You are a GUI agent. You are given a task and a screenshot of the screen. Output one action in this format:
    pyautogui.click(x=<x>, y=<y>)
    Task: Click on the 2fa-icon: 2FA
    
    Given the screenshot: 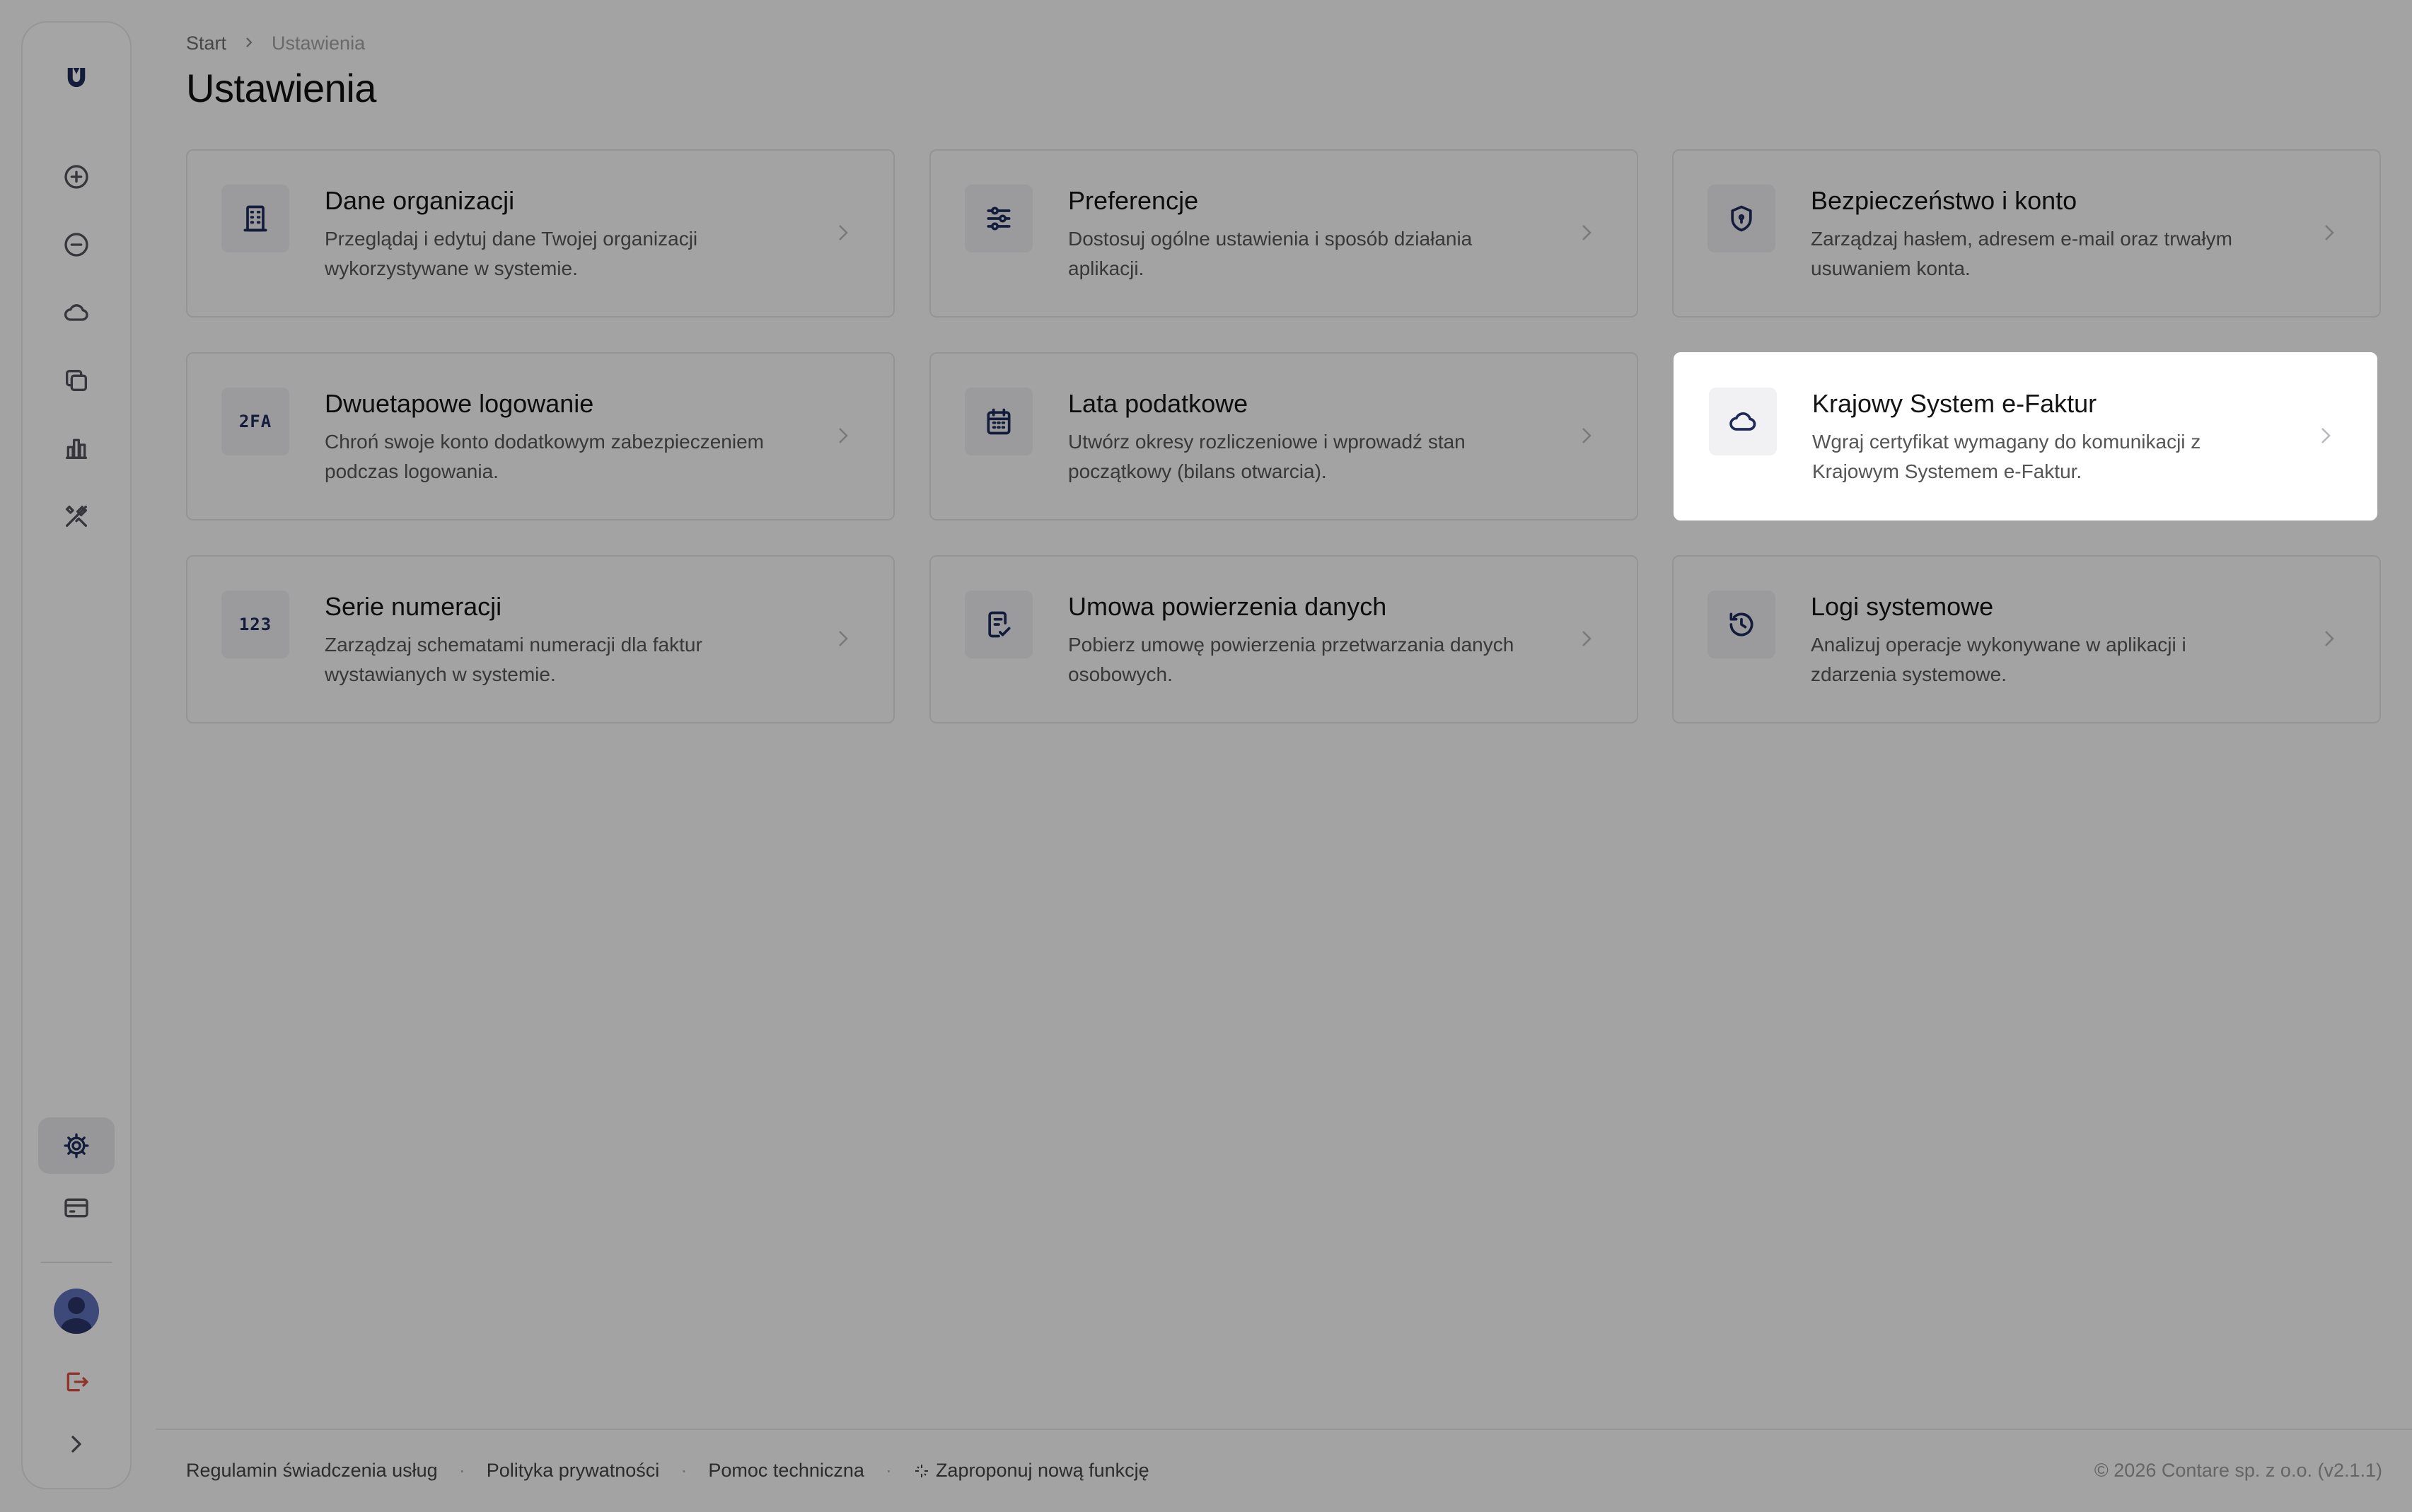 What is the action you would take?
    pyautogui.click(x=255, y=421)
    